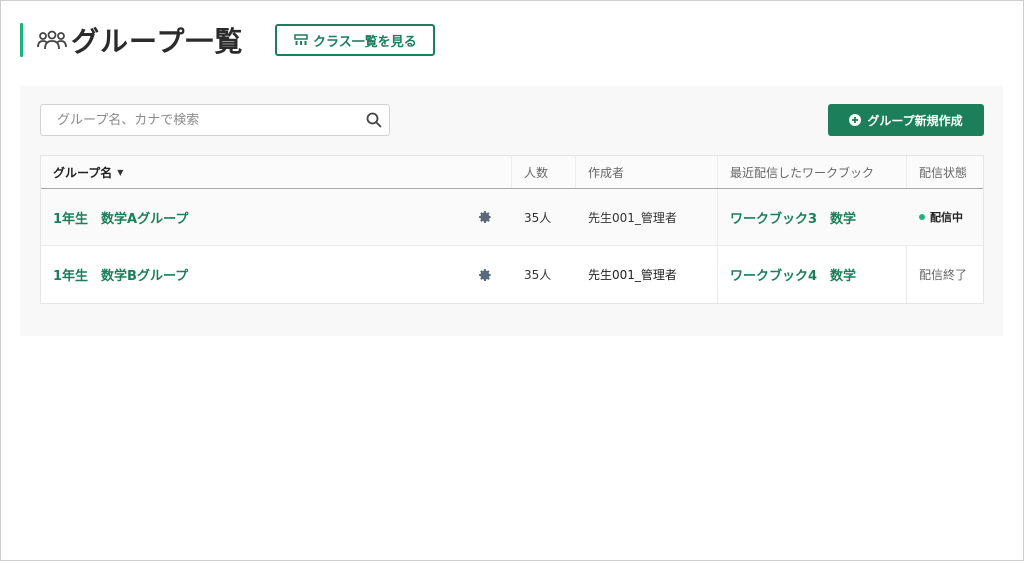 The image size is (1024, 561). I want to click on column-header-status: 配信状態, so click(945, 172).